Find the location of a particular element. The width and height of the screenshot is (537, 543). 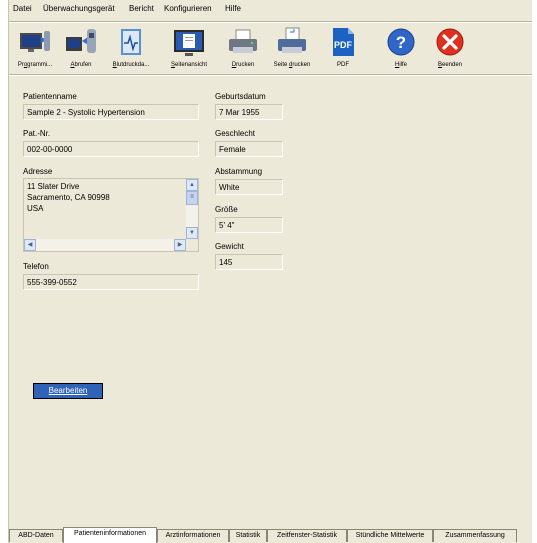

patient-id-field: 002-00-0000 is located at coordinates (111, 149).